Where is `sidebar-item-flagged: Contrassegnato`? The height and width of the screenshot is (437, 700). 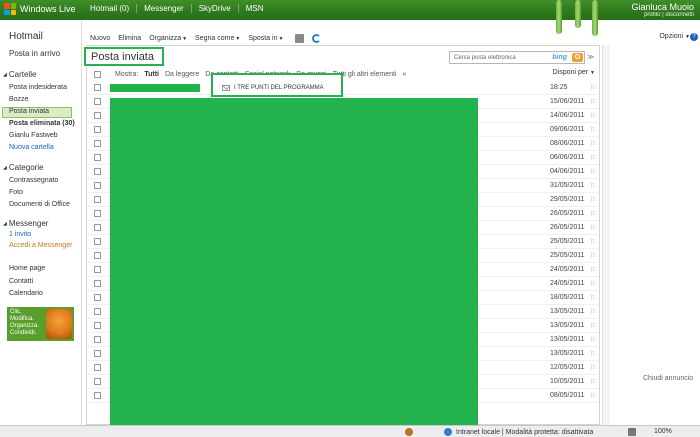 sidebar-item-flagged: Contrassegnato is located at coordinates (33, 180).